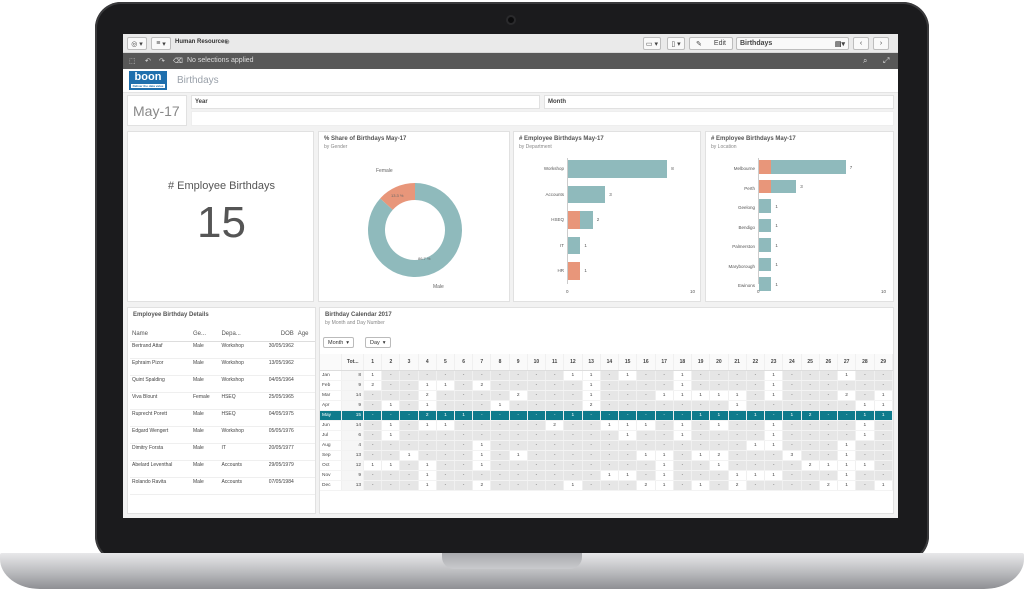  I want to click on calendar-day-header: 18, so click(683, 362).